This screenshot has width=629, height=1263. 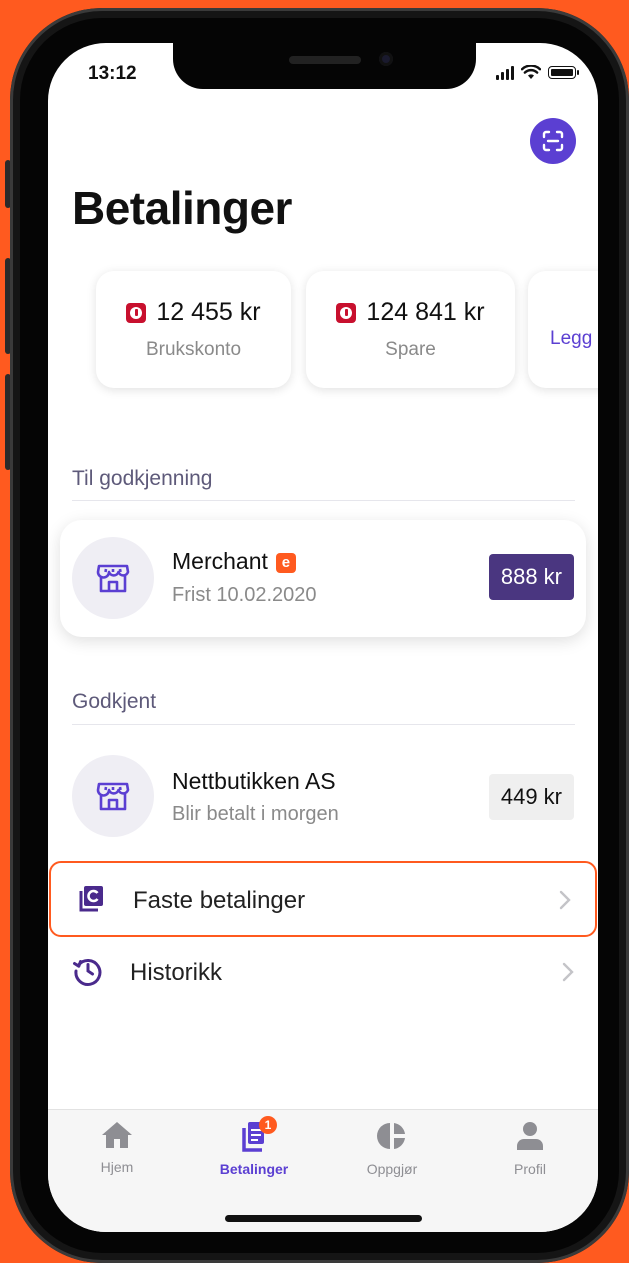 What do you see at coordinates (324, 66) in the screenshot?
I see `notch` at bounding box center [324, 66].